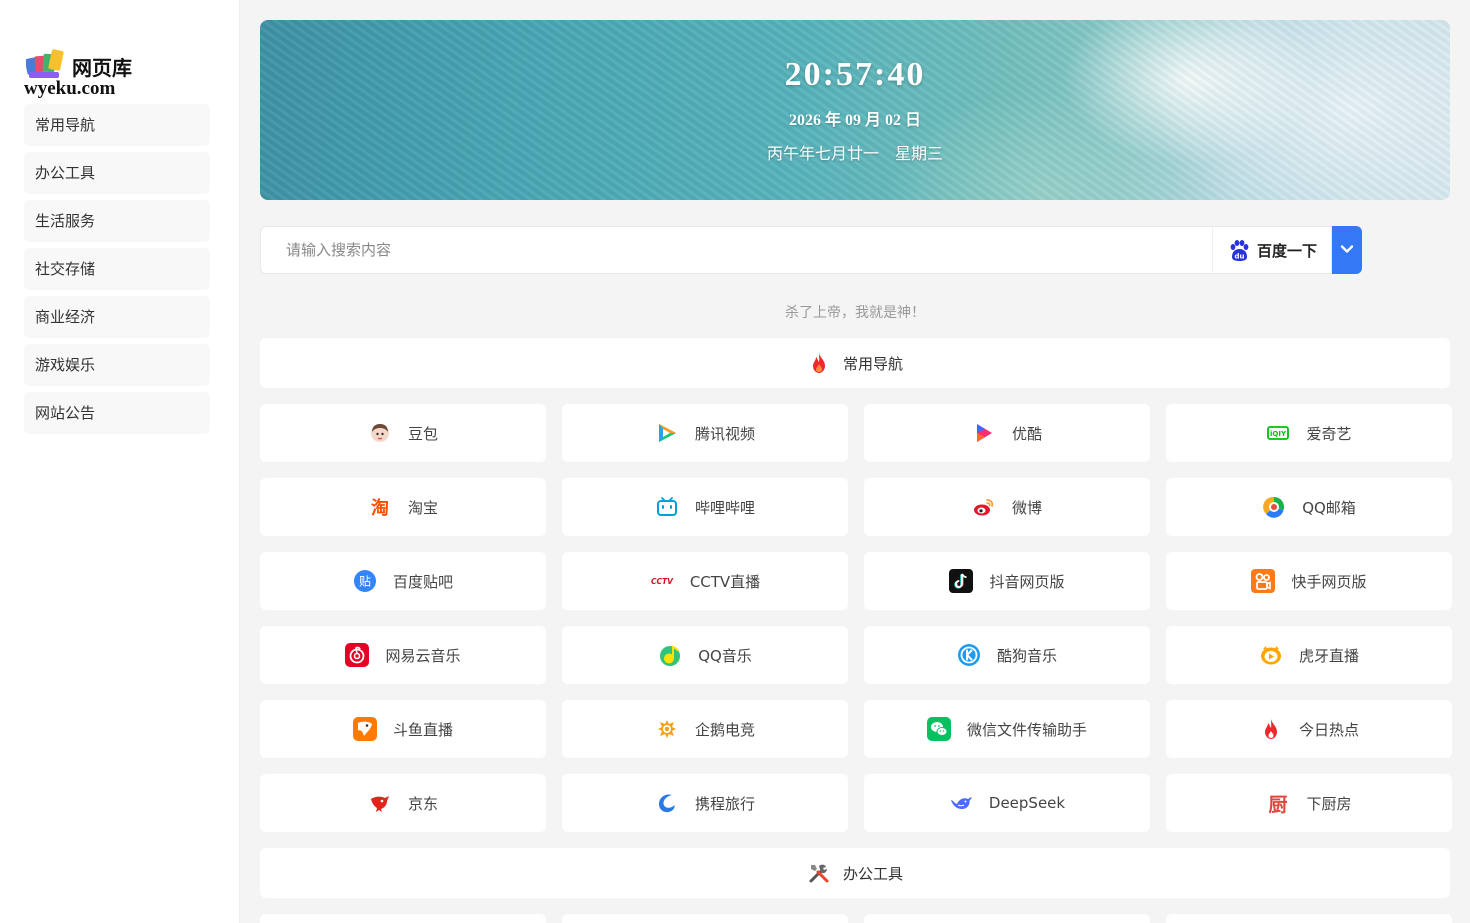  I want to click on site-name: 哔哩哔哩, so click(724, 507).